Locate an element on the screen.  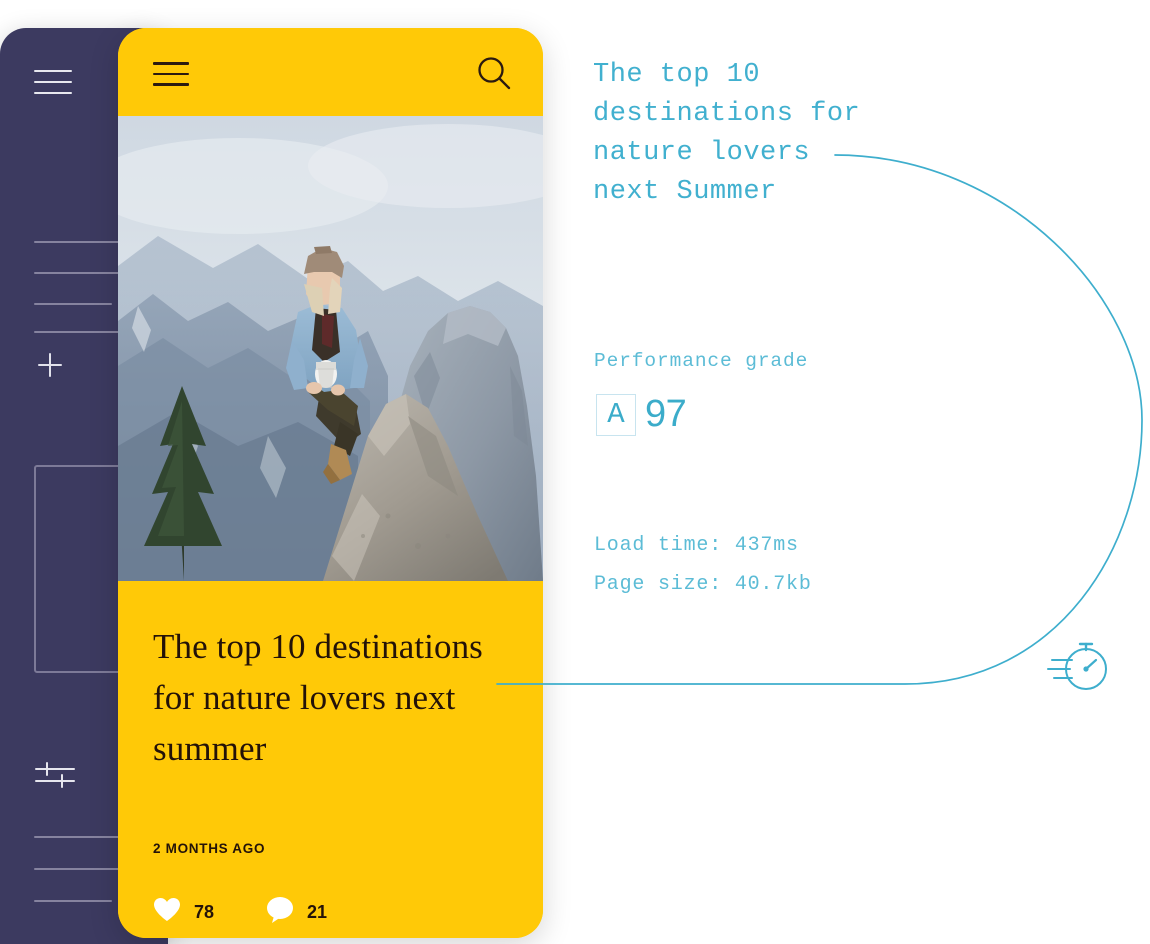
load-time-metric: Load time: 437ms is located at coordinates (696, 545).